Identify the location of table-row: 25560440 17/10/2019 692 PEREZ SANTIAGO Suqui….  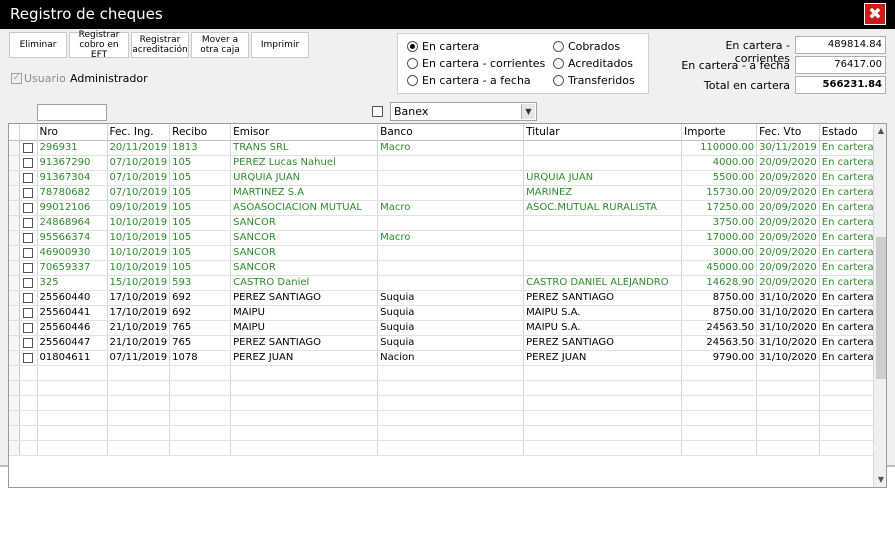
(443, 298).